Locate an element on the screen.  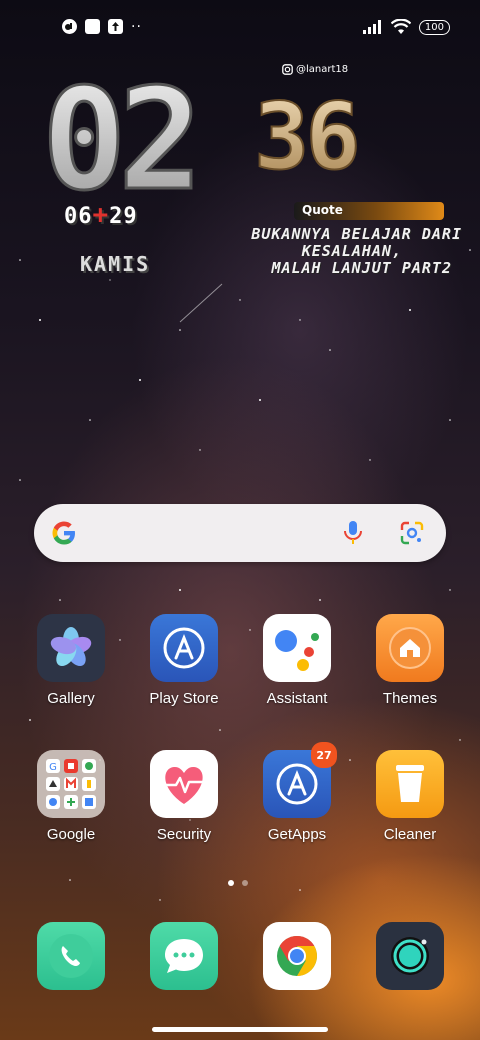
weekday: KAMIS is located at coordinates (115, 264).